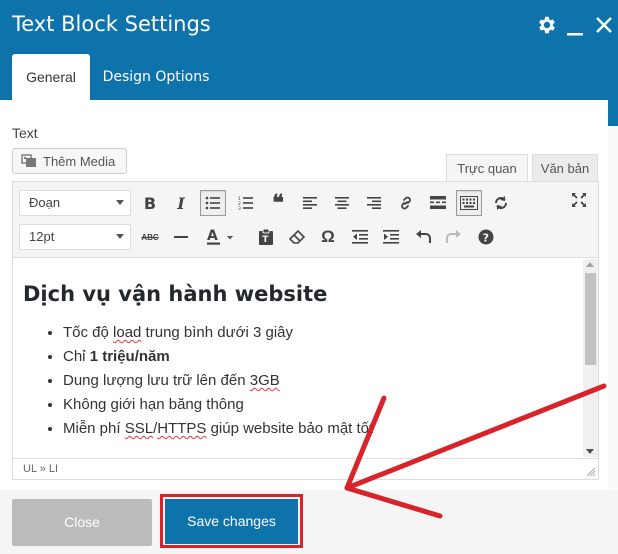 The image size is (618, 554). What do you see at coordinates (75, 203) in the screenshot?
I see `paragraph-format-select: Đoạn` at bounding box center [75, 203].